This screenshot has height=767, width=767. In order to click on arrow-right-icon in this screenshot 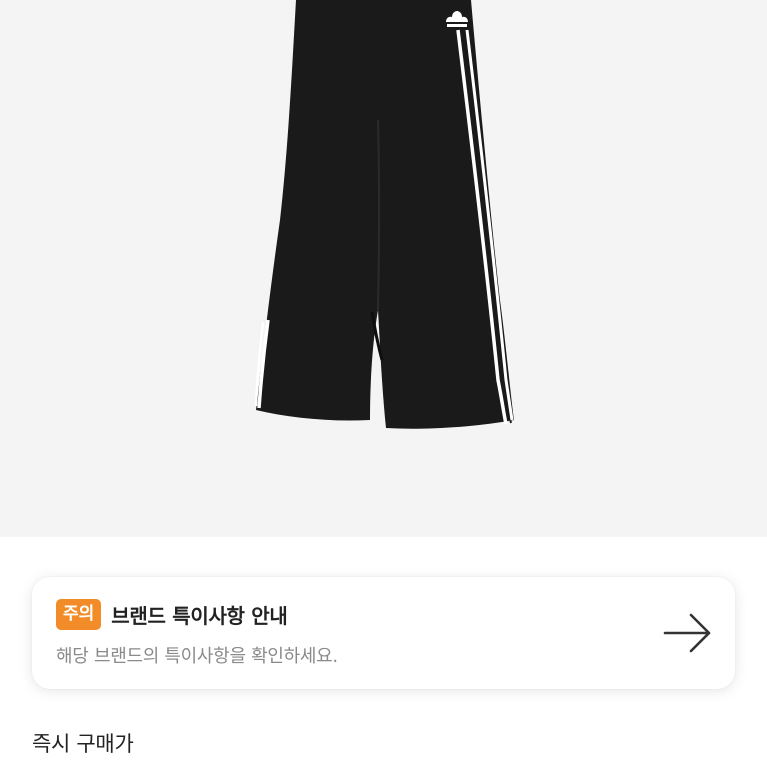, I will do `click(688, 633)`.